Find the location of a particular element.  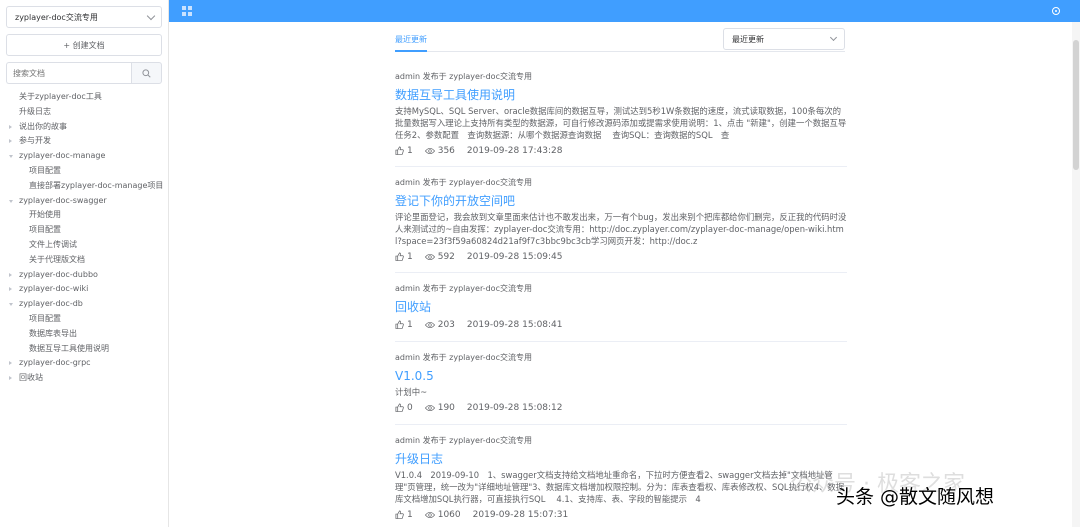

tree-item-label: 数据互导工具使用说明 is located at coordinates (69, 348).